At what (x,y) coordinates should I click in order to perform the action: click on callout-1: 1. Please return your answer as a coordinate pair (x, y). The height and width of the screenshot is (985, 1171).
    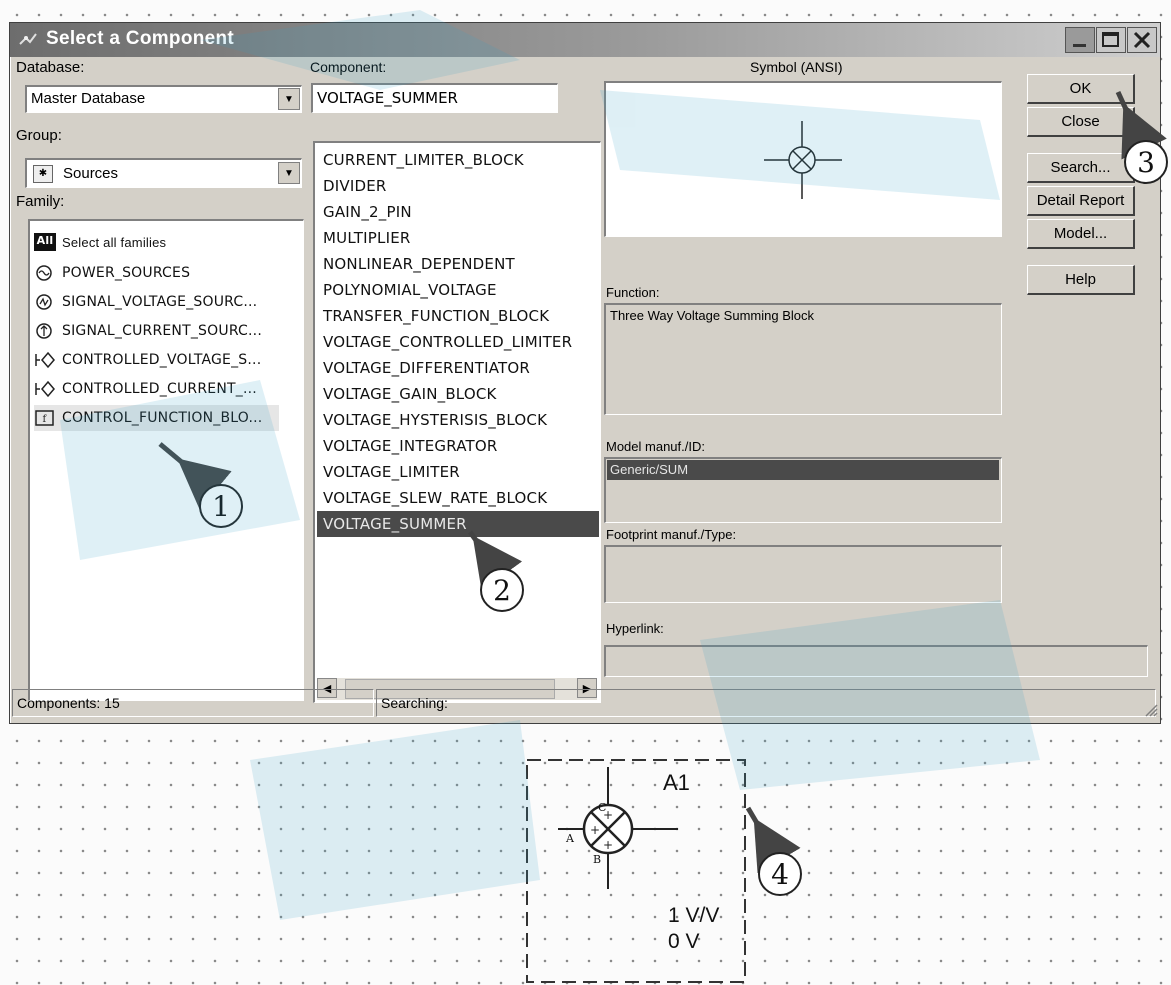
    Looking at the image, I should click on (221, 506).